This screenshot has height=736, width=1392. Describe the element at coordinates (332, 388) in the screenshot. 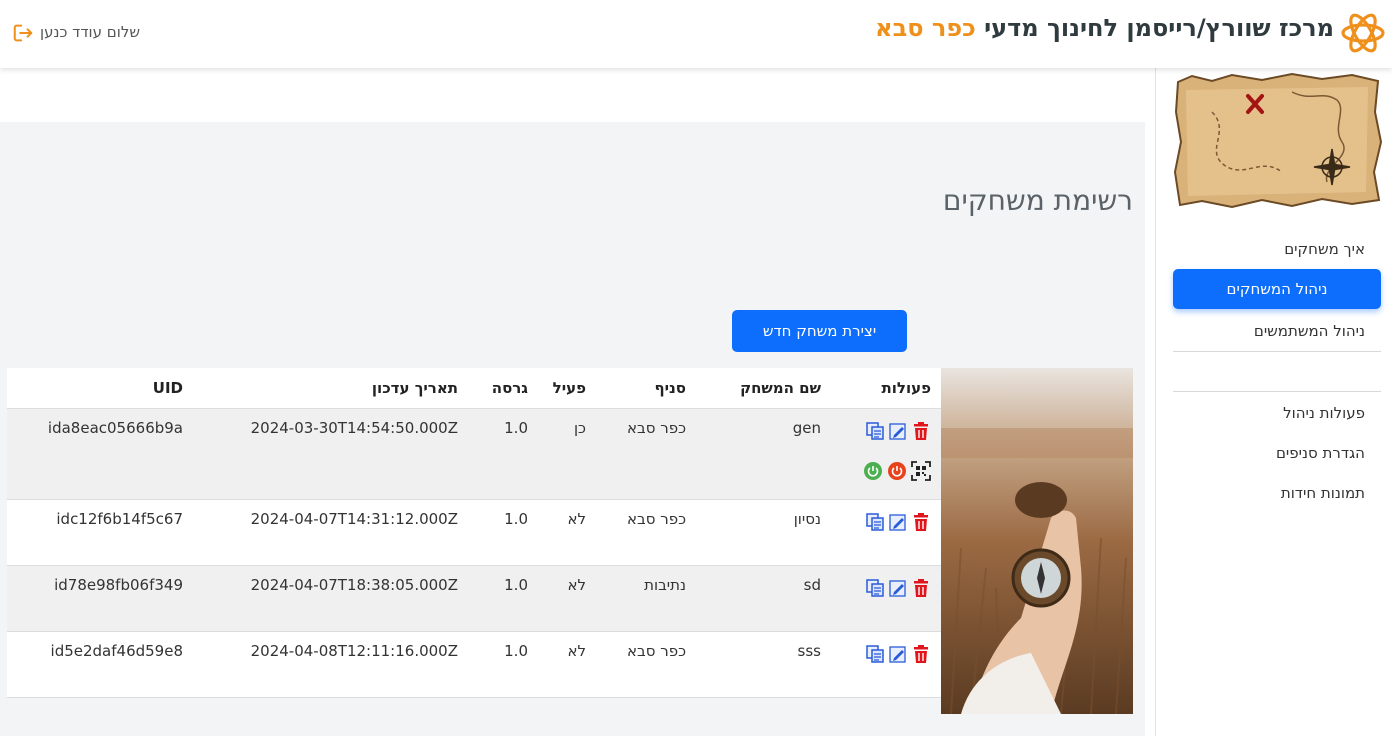

I see `col-updated: תאריך עדכון` at that location.